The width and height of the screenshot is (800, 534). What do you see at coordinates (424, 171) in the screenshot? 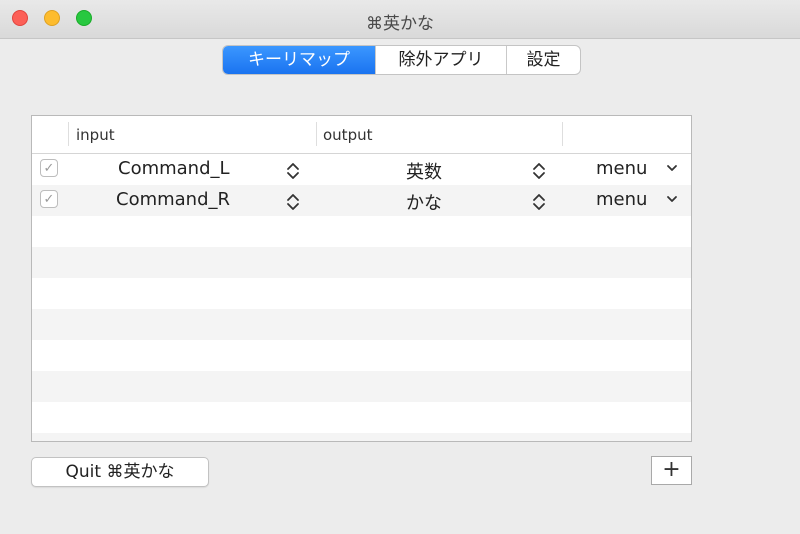
I see `output-key-select: 英数` at bounding box center [424, 171].